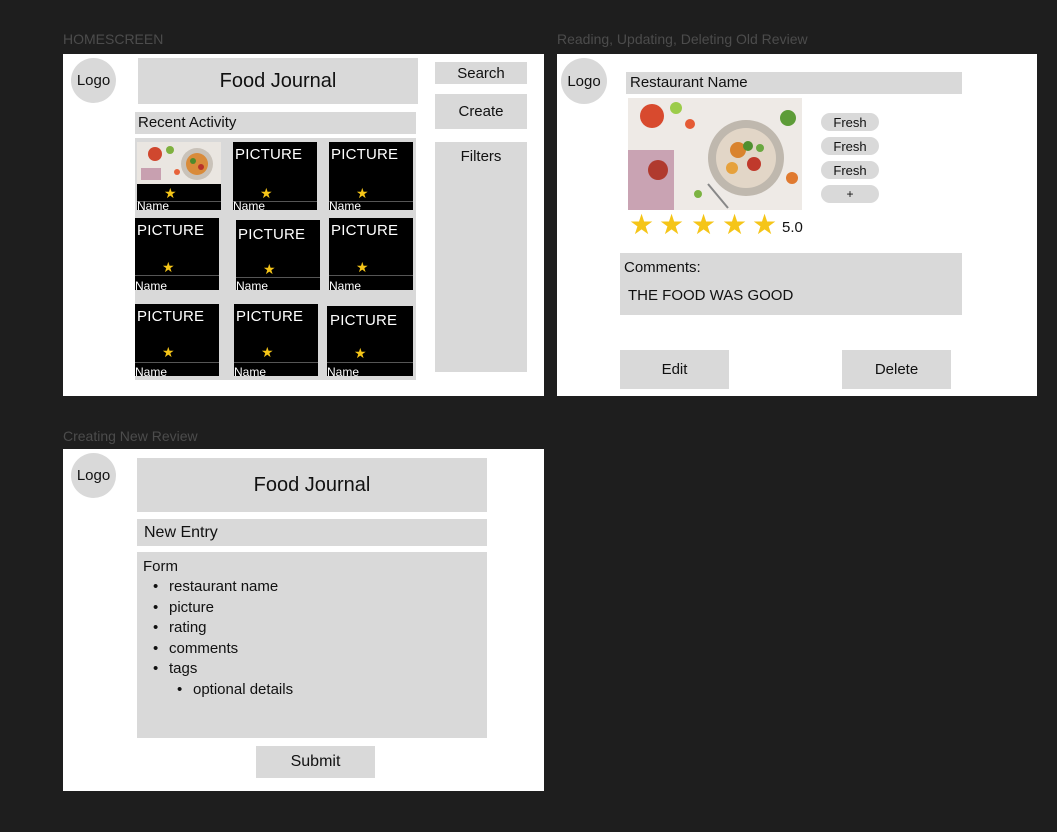 The image size is (1057, 832). I want to click on food-photo-thumbnail, so click(179, 163).